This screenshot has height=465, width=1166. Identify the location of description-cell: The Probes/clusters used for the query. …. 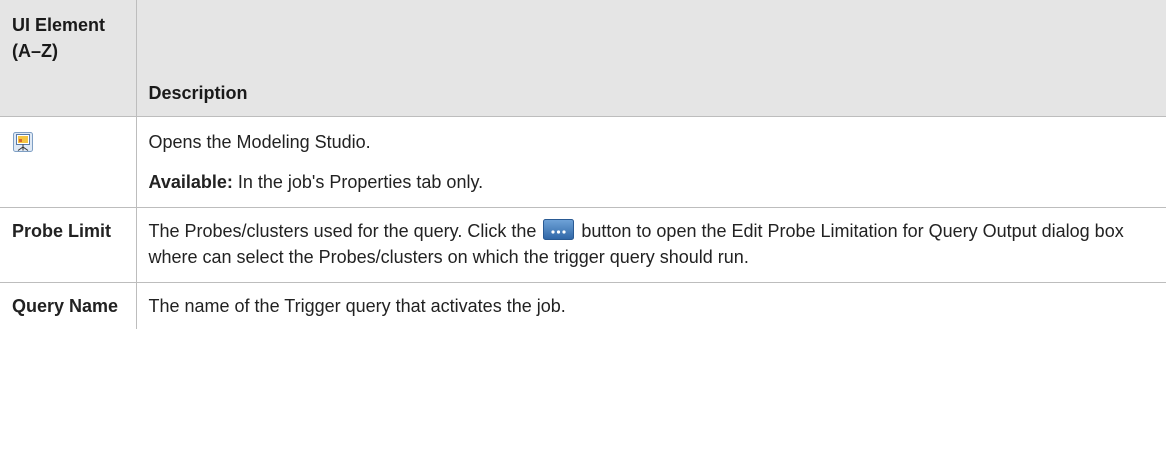
(651, 244).